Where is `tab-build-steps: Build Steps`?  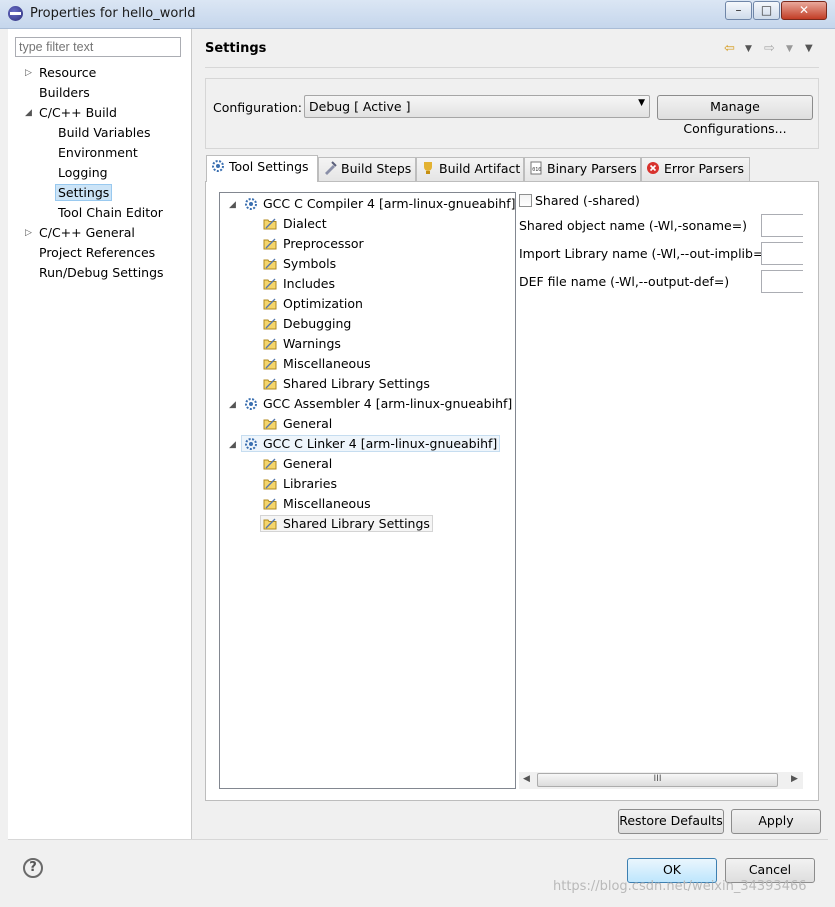 tab-build-steps: Build Steps is located at coordinates (367, 169).